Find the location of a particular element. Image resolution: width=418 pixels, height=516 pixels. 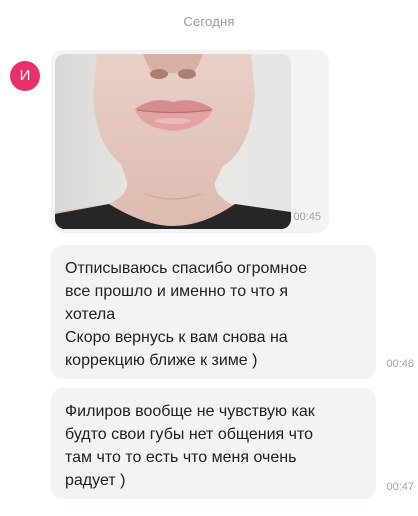

message-time: 00:45 is located at coordinates (307, 217).